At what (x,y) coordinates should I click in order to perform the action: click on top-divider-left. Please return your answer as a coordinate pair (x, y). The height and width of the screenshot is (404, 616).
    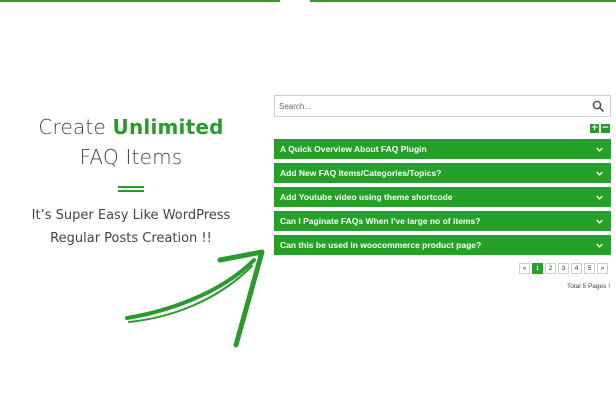
    Looking at the image, I should click on (140, 1).